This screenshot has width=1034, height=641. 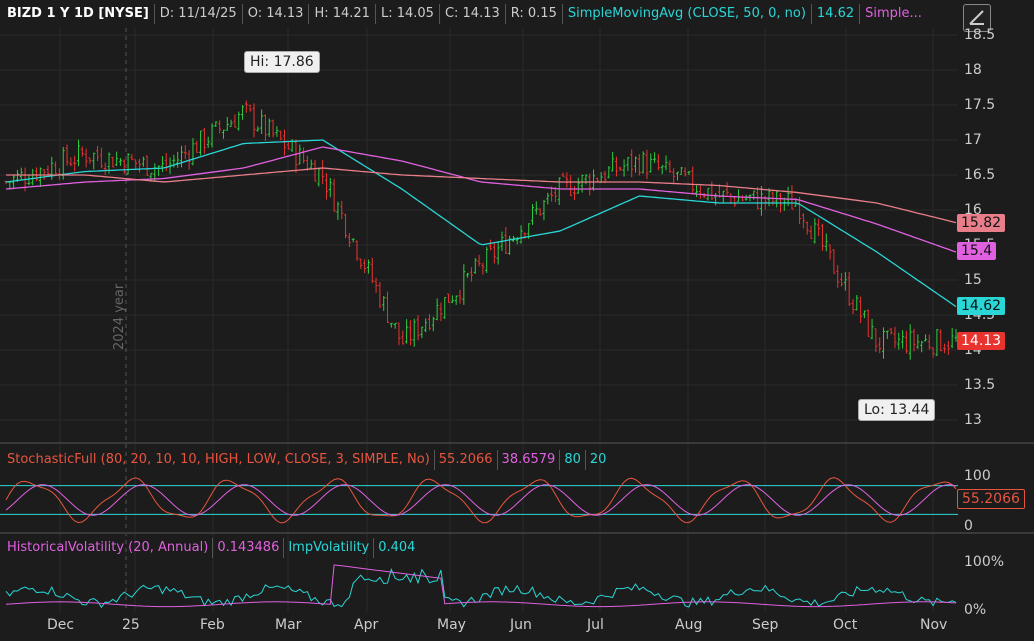 What do you see at coordinates (897, 410) in the screenshot?
I see `low-callout: Lo: 13.44` at bounding box center [897, 410].